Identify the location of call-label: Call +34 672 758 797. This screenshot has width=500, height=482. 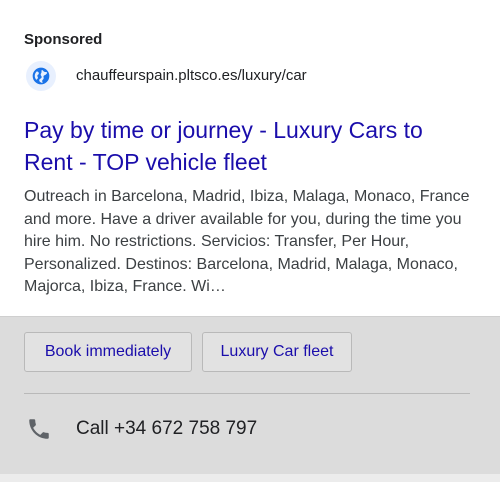
(167, 428).